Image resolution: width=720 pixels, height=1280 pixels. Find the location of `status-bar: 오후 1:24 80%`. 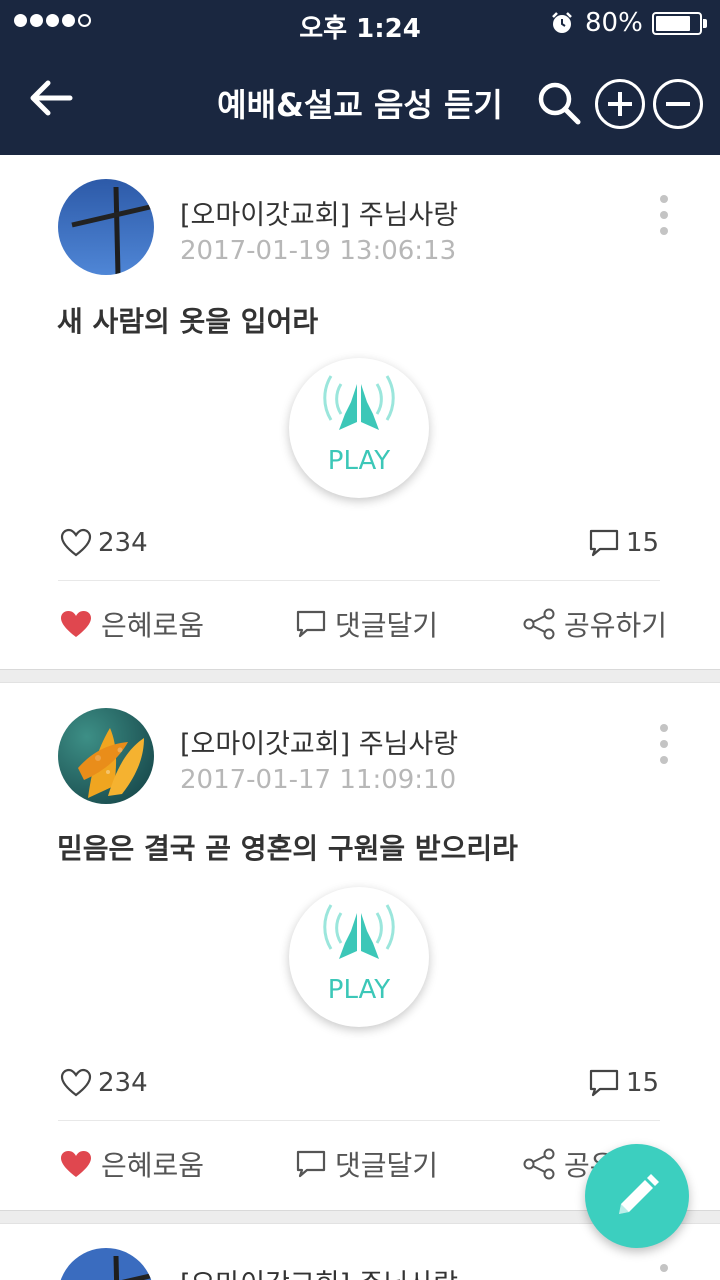

status-bar: 오후 1:24 80% is located at coordinates (360, 23).